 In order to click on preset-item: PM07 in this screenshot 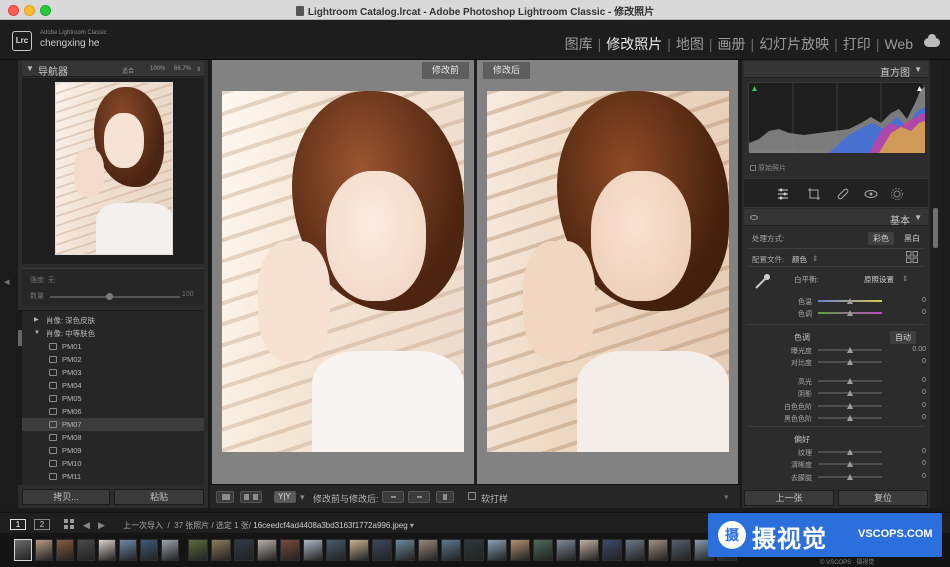, I will do `click(113, 424)`.